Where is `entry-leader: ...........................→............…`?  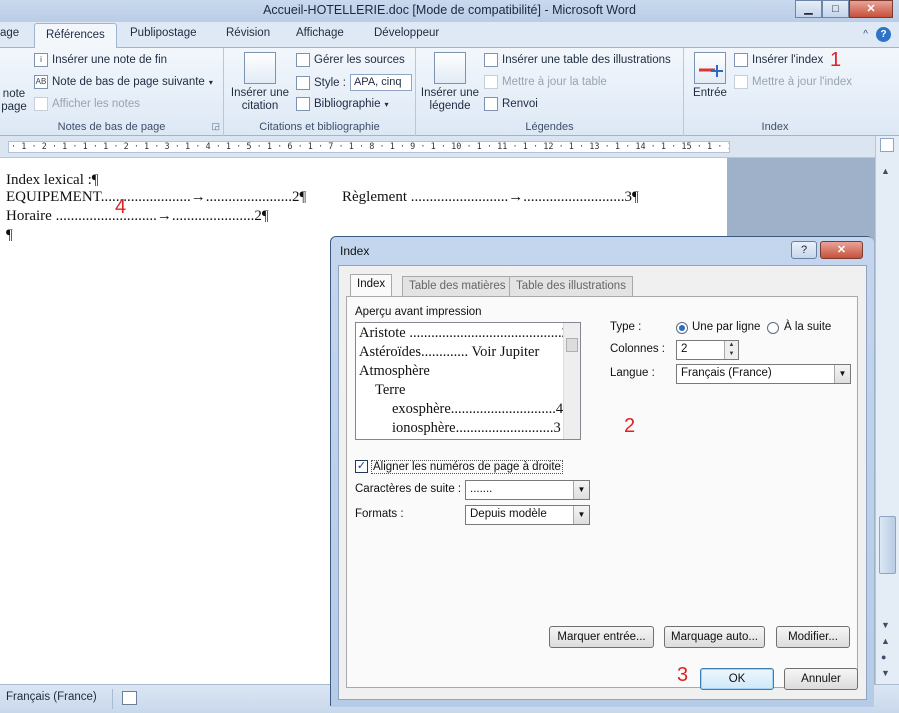
entry-leader: ...........................→............… is located at coordinates (160, 216).